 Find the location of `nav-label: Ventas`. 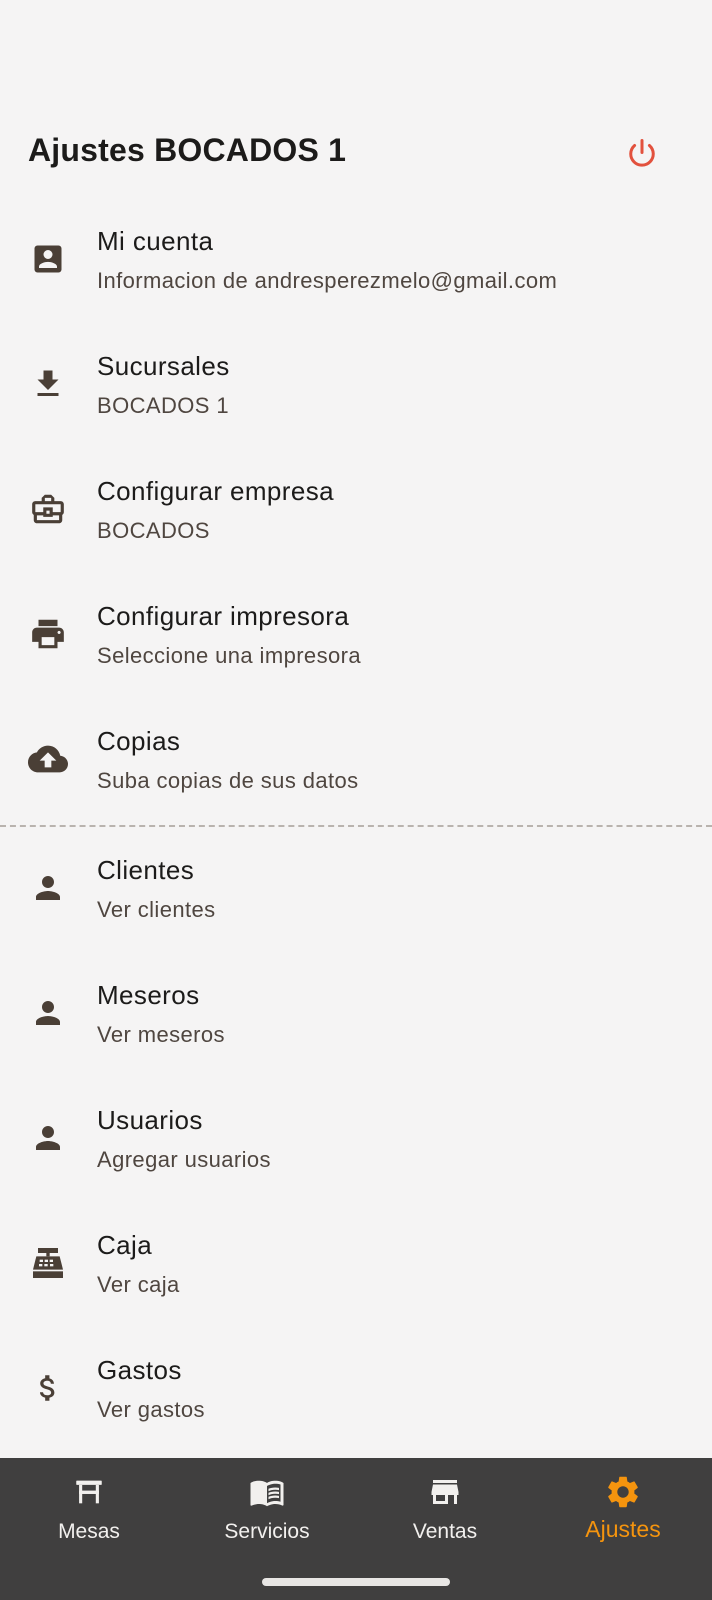

nav-label: Ventas is located at coordinates (445, 1531).